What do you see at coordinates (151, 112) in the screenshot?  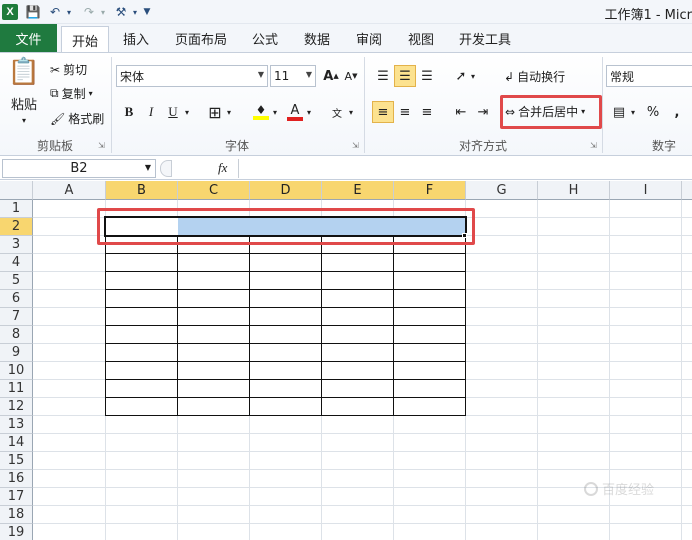 I see `italic-button: I` at bounding box center [151, 112].